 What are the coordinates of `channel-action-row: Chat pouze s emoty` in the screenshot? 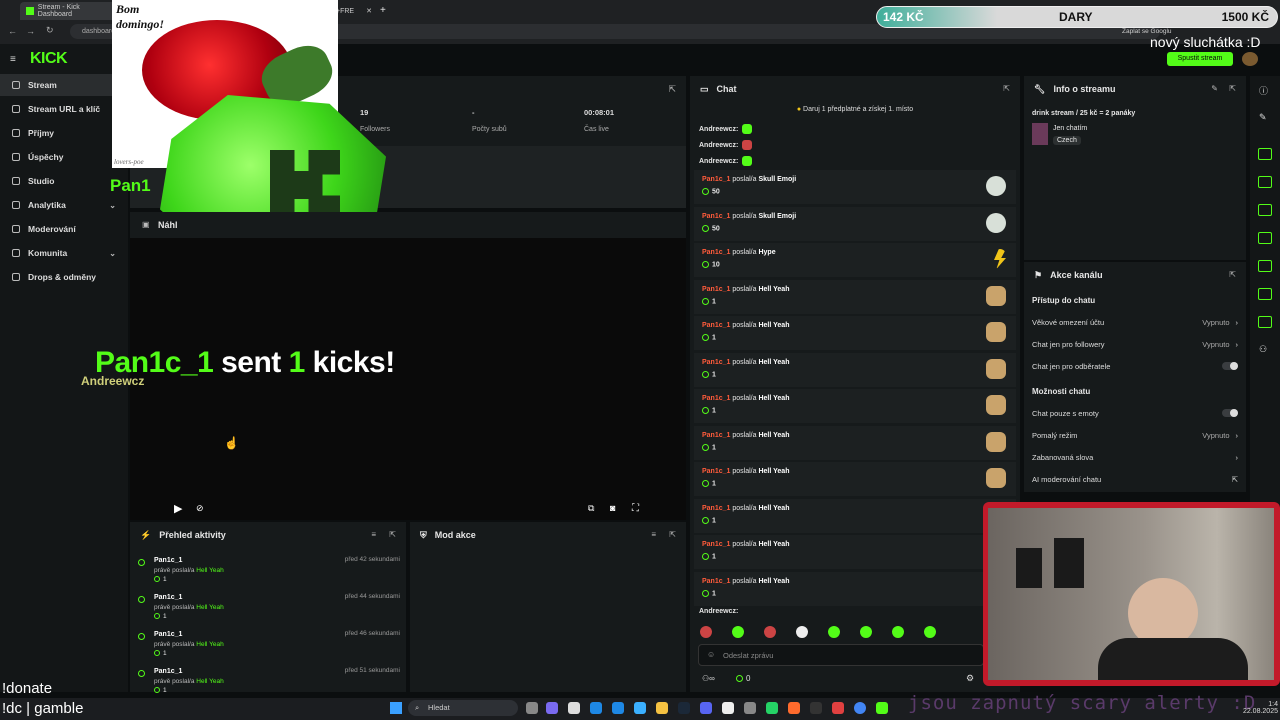 It's located at (1135, 413).